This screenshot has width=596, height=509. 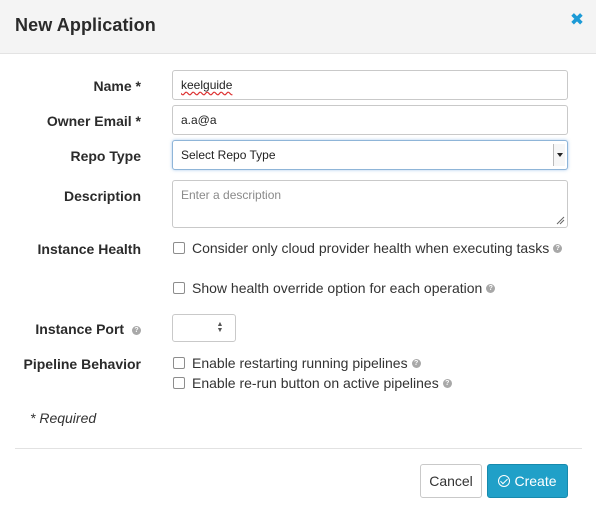 What do you see at coordinates (370, 155) in the screenshot?
I see `repo-type-select: Select Repo Type` at bounding box center [370, 155].